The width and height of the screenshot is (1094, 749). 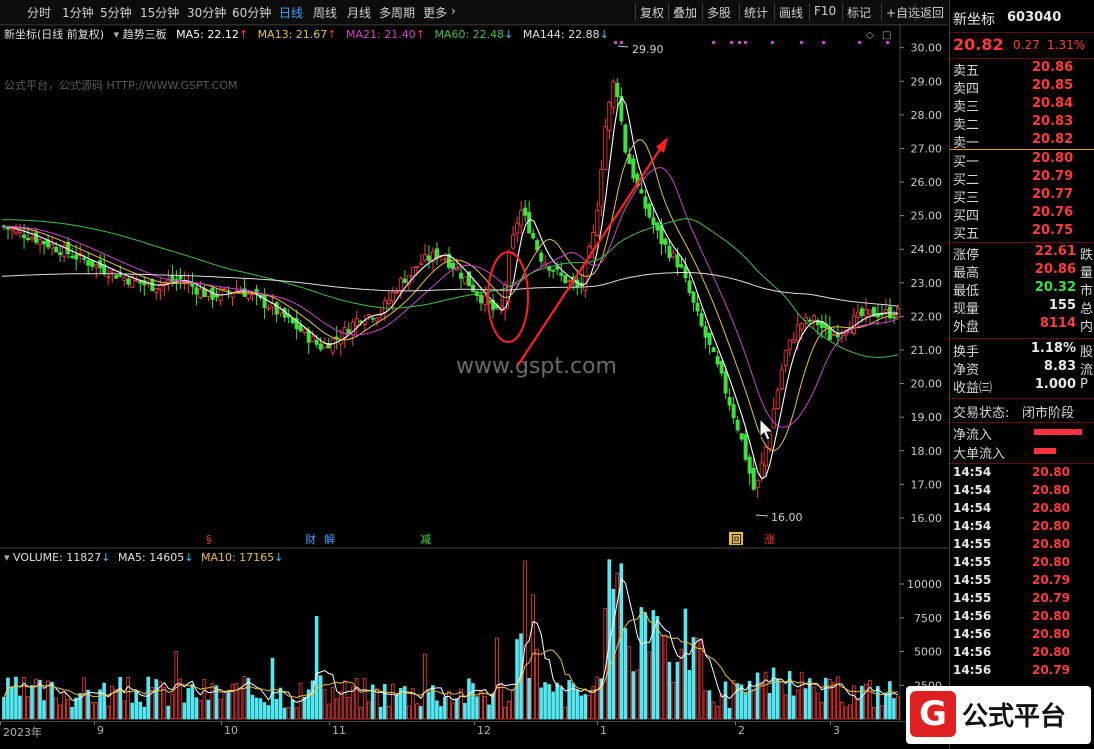 I want to click on event-marker-1: 财, so click(x=310, y=539).